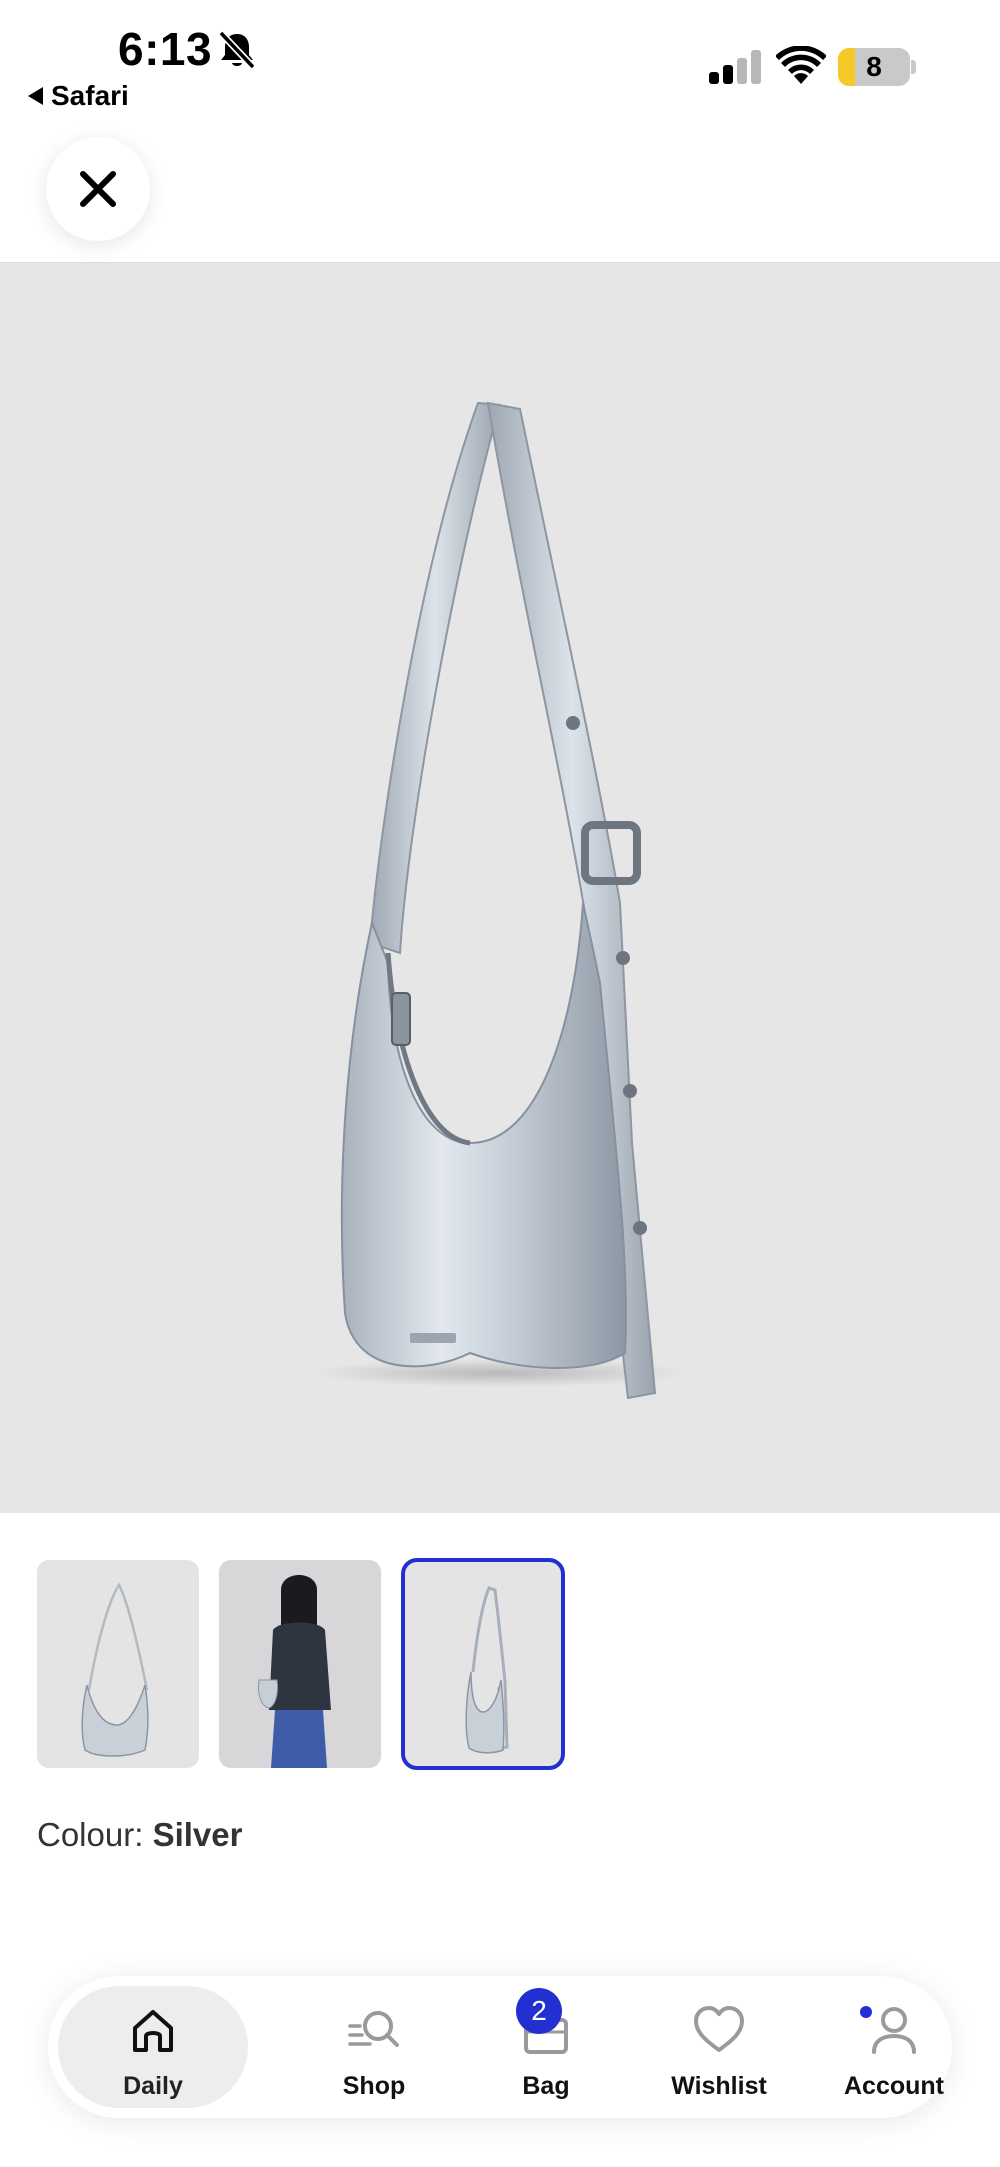  What do you see at coordinates (35, 96) in the screenshot?
I see `back-arrow-icon` at bounding box center [35, 96].